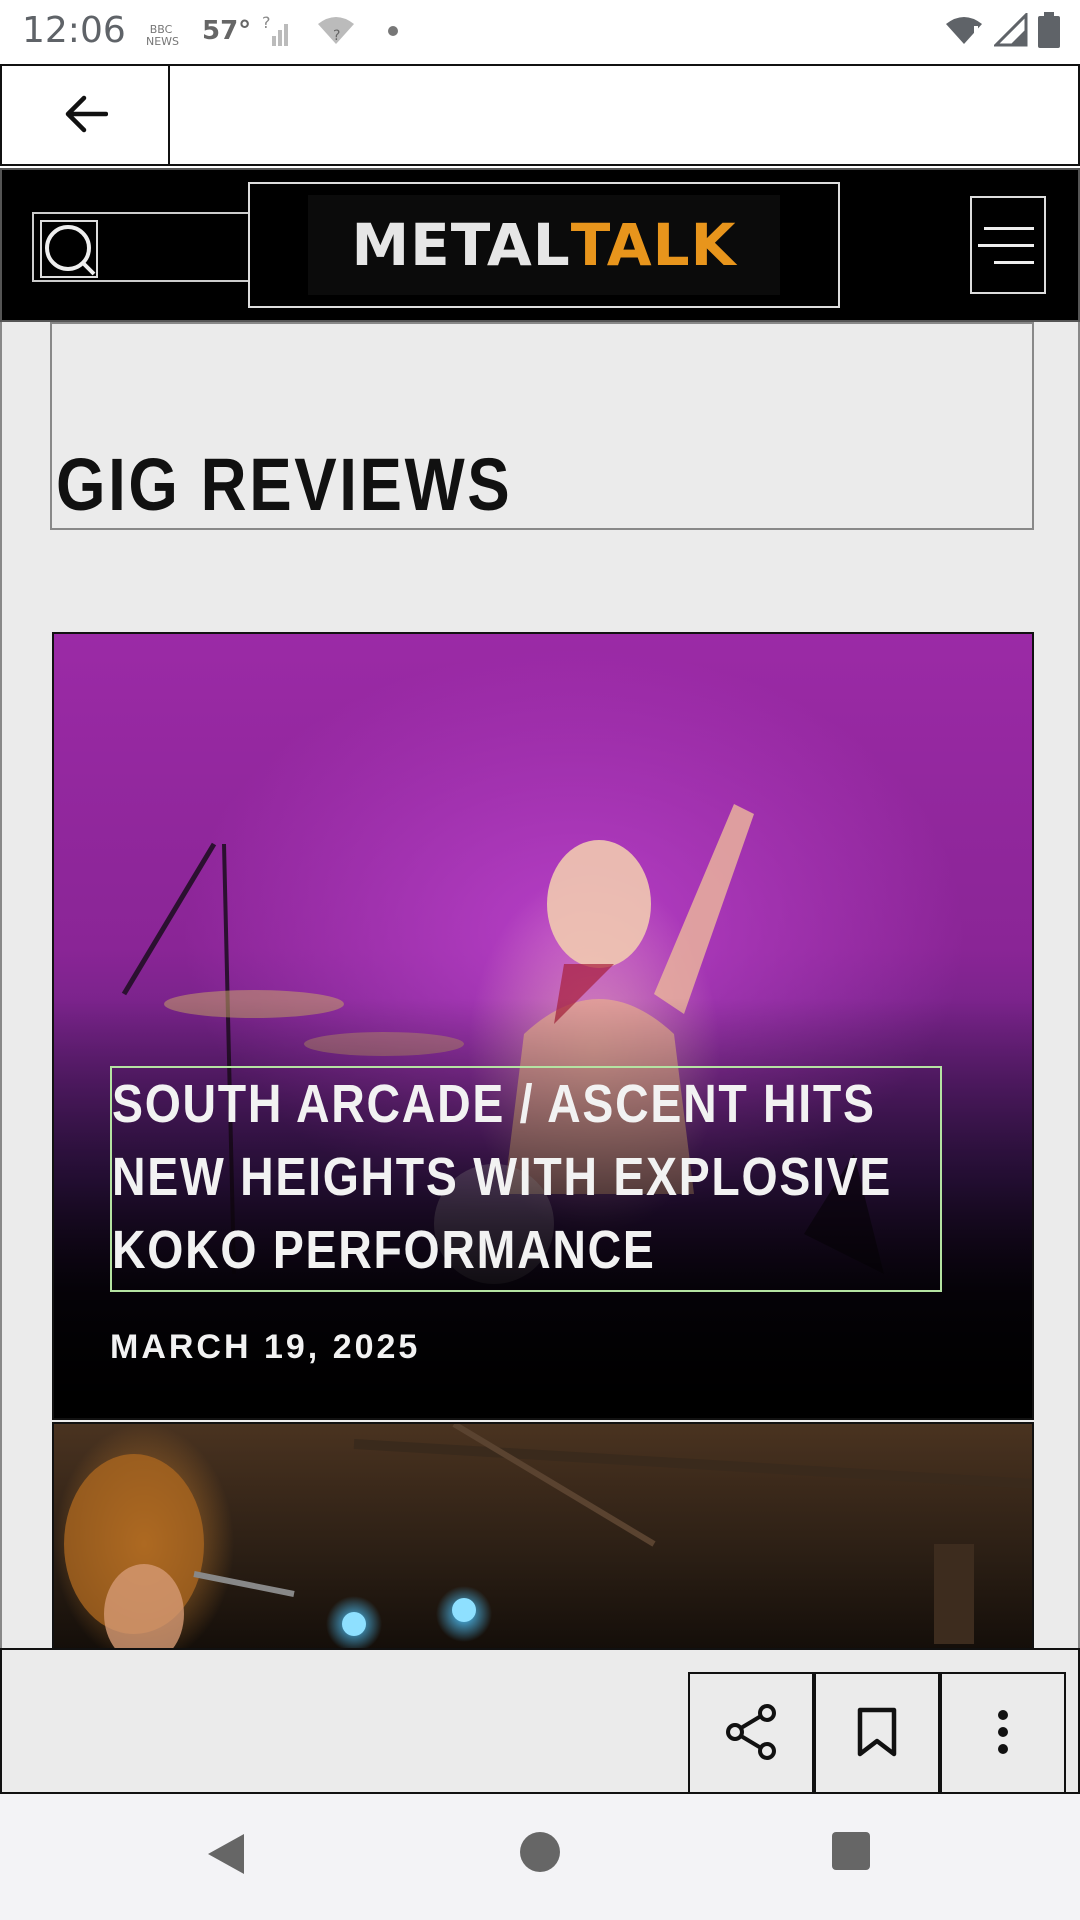 This screenshot has height=1920, width=1080. Describe the element at coordinates (141, 247) in the screenshot. I see `search-button` at that location.